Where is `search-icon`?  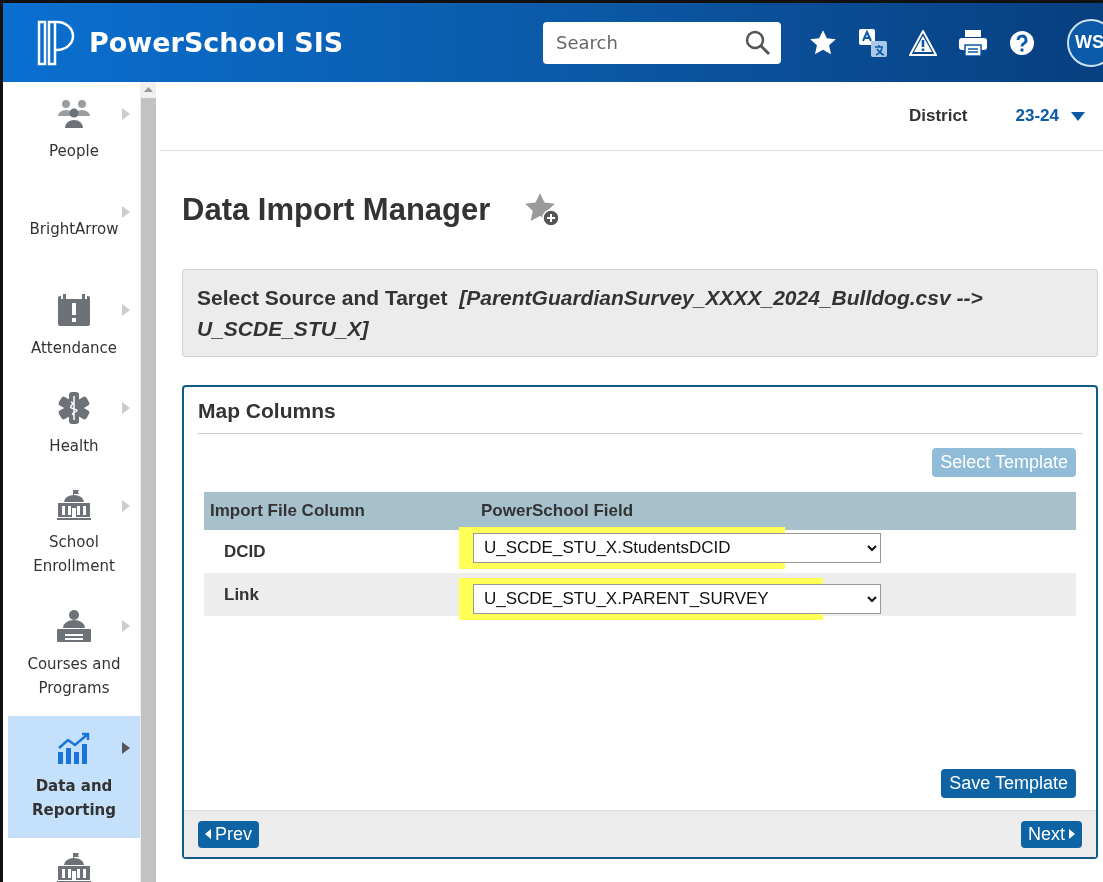
search-icon is located at coordinates (758, 42).